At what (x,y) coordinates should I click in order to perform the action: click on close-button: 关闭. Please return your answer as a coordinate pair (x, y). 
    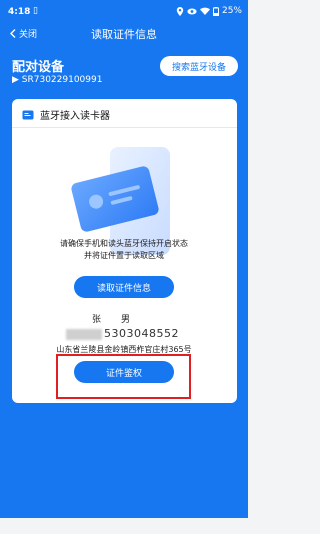
    Looking at the image, I should click on (23, 33).